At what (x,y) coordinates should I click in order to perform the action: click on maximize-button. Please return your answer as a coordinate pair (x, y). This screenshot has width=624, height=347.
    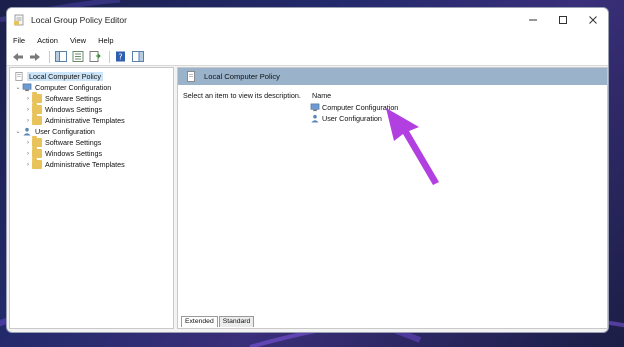
    Looking at the image, I should click on (563, 20).